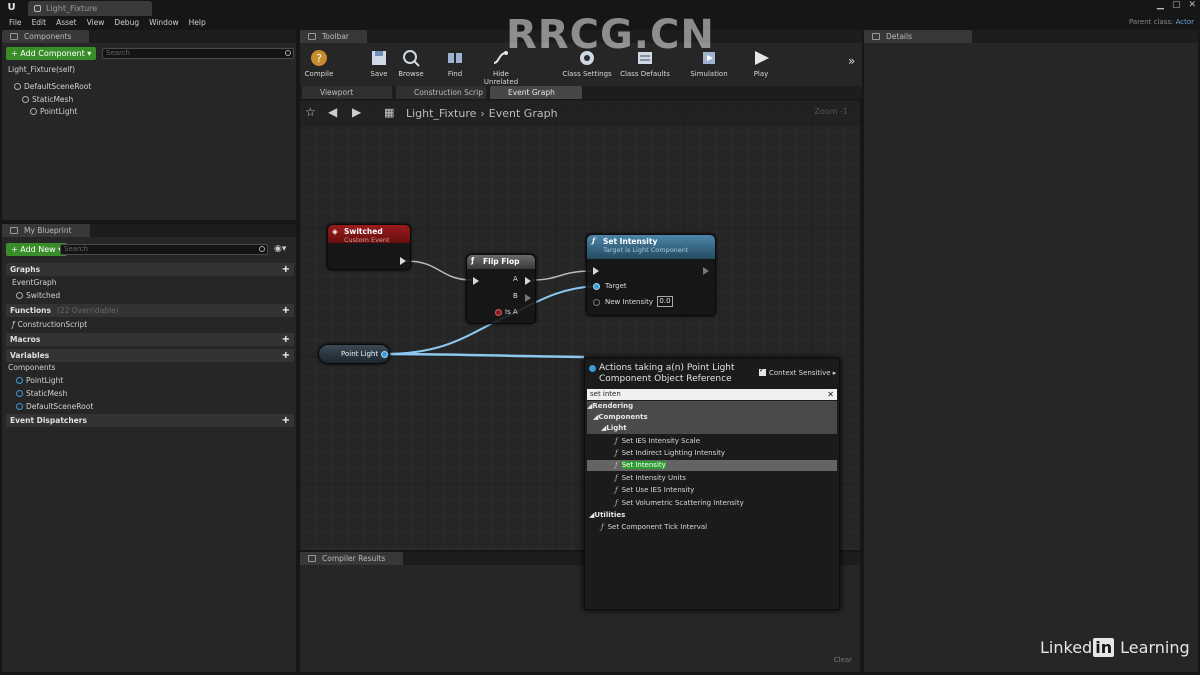  What do you see at coordinates (90, 8) in the screenshot?
I see `document-tab: Light_Fixture` at bounding box center [90, 8].